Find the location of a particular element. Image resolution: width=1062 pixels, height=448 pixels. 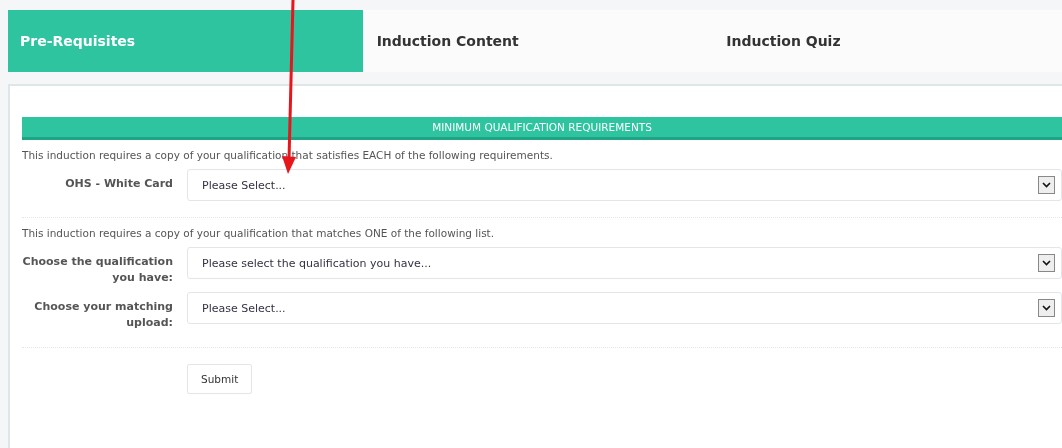

instruction-text: This induction requires a copy of your qualification that satisfies EACH of the following requirements. is located at coordinates (288, 155).